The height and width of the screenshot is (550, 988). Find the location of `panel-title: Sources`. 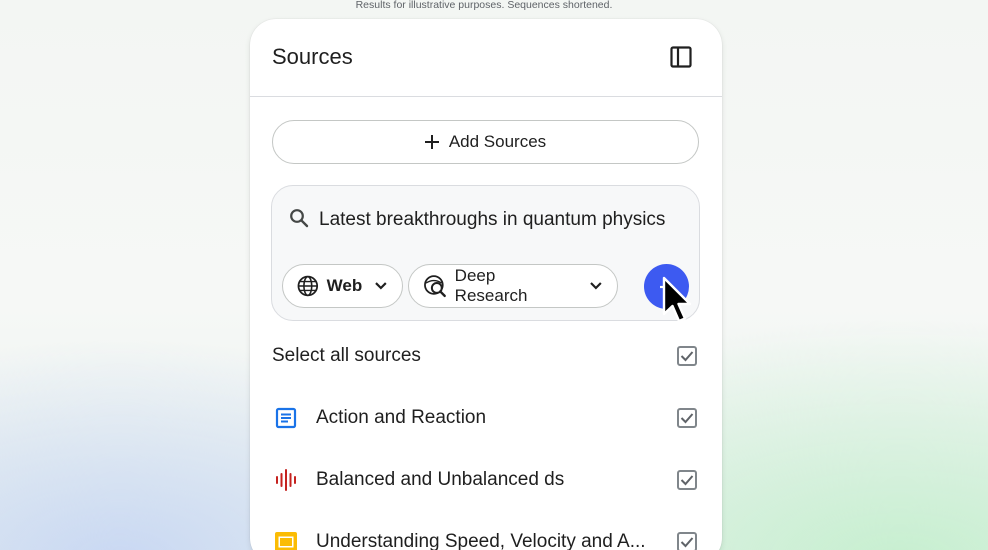

panel-title: Sources is located at coordinates (312, 56).